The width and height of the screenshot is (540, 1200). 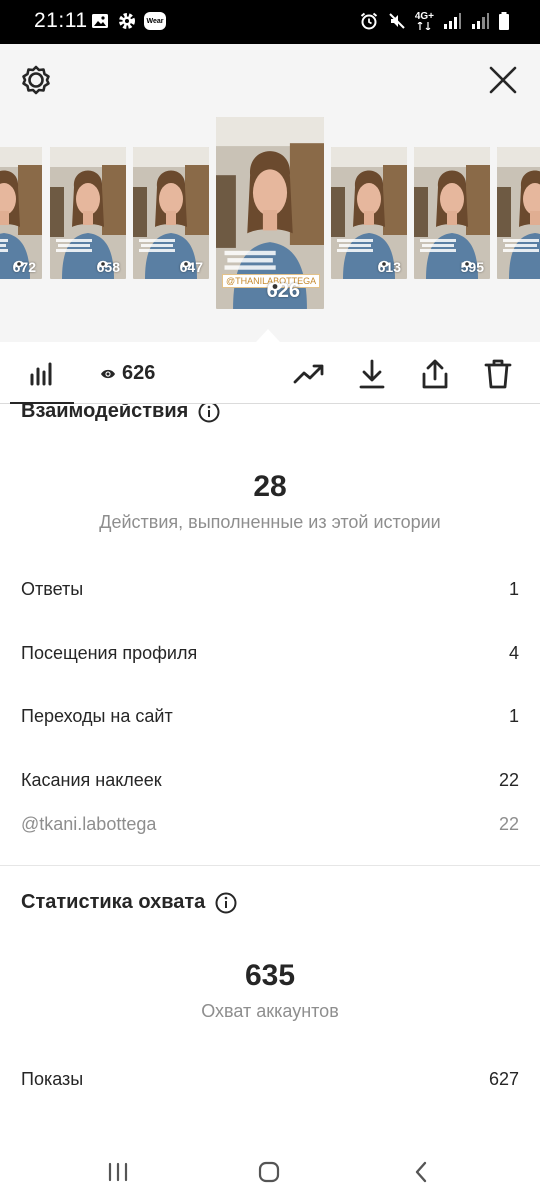 I want to click on delete-button, so click(x=498, y=374).